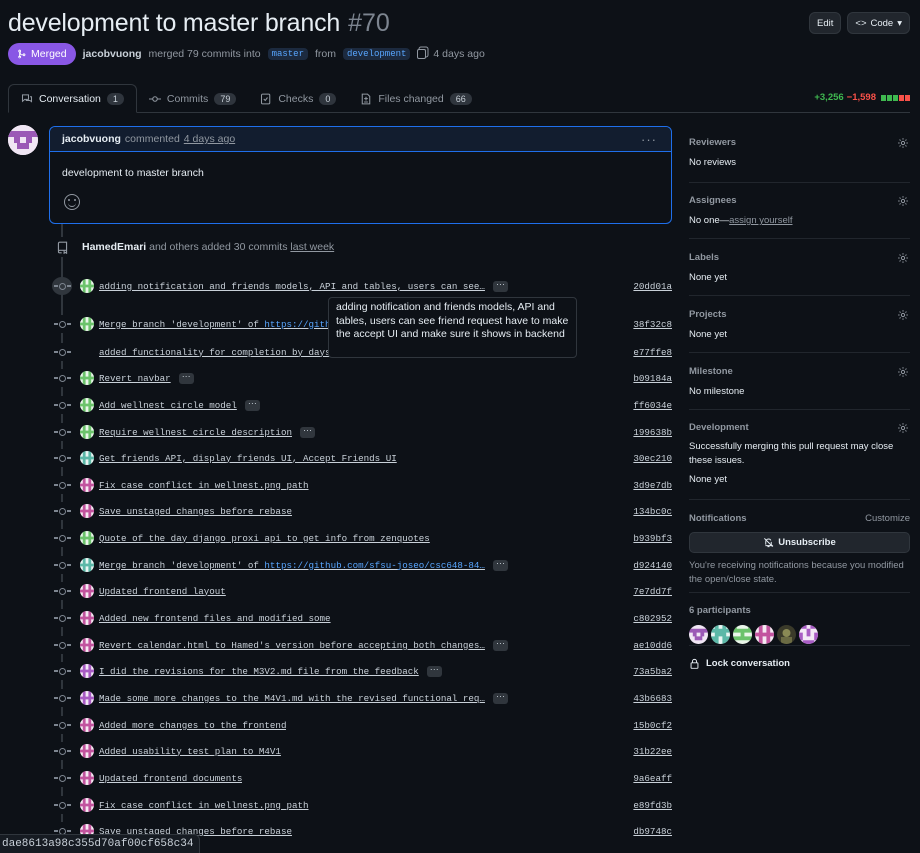  What do you see at coordinates (23, 140) in the screenshot?
I see `avatar` at bounding box center [23, 140].